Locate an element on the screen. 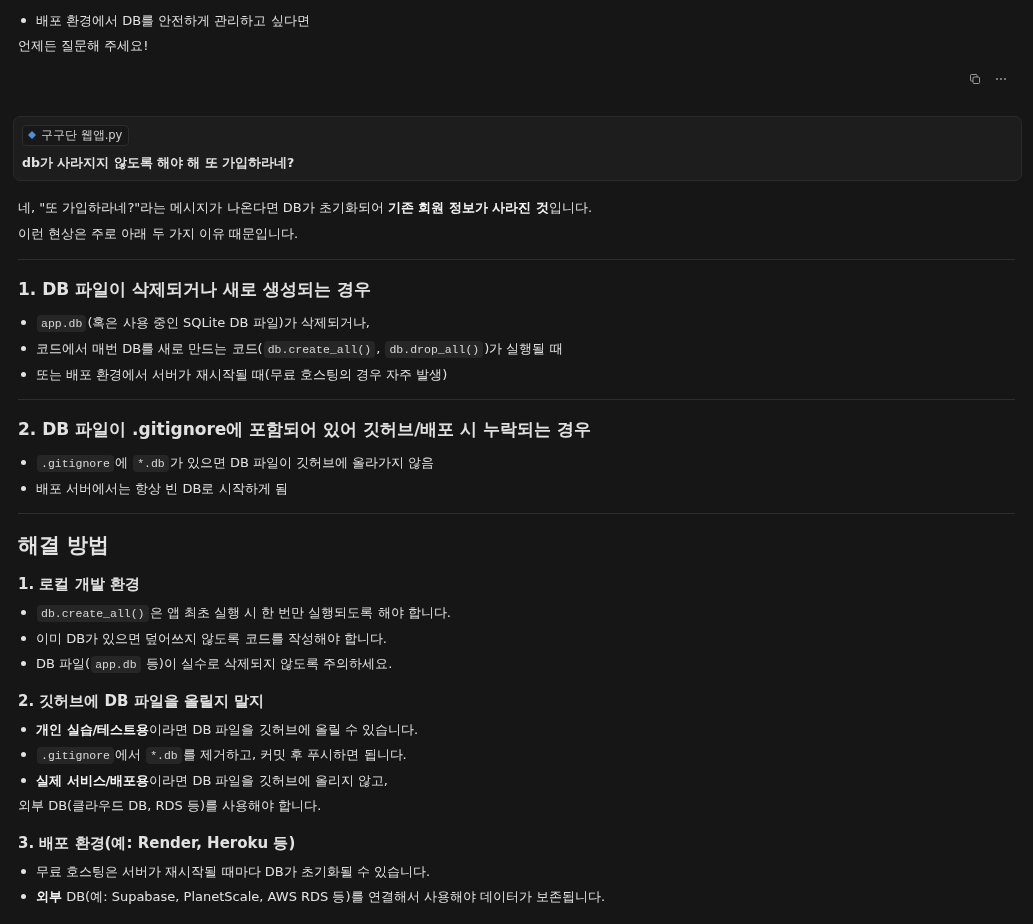 This screenshot has width=1033, height=924. user-message-text: db가 사라지지 않도록 해야 해 또 가입하라네? is located at coordinates (159, 162).